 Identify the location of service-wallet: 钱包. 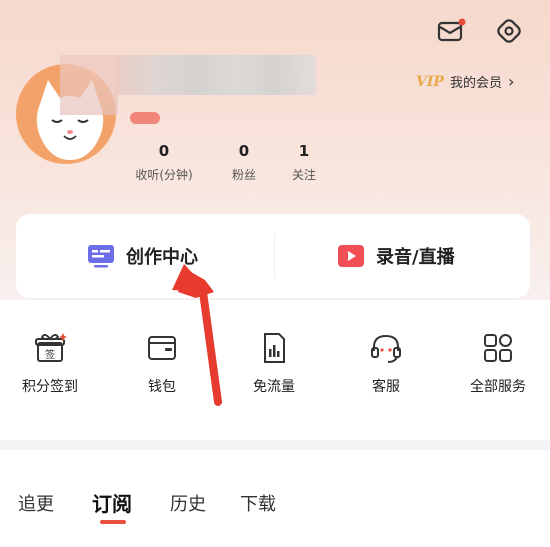
(162, 363).